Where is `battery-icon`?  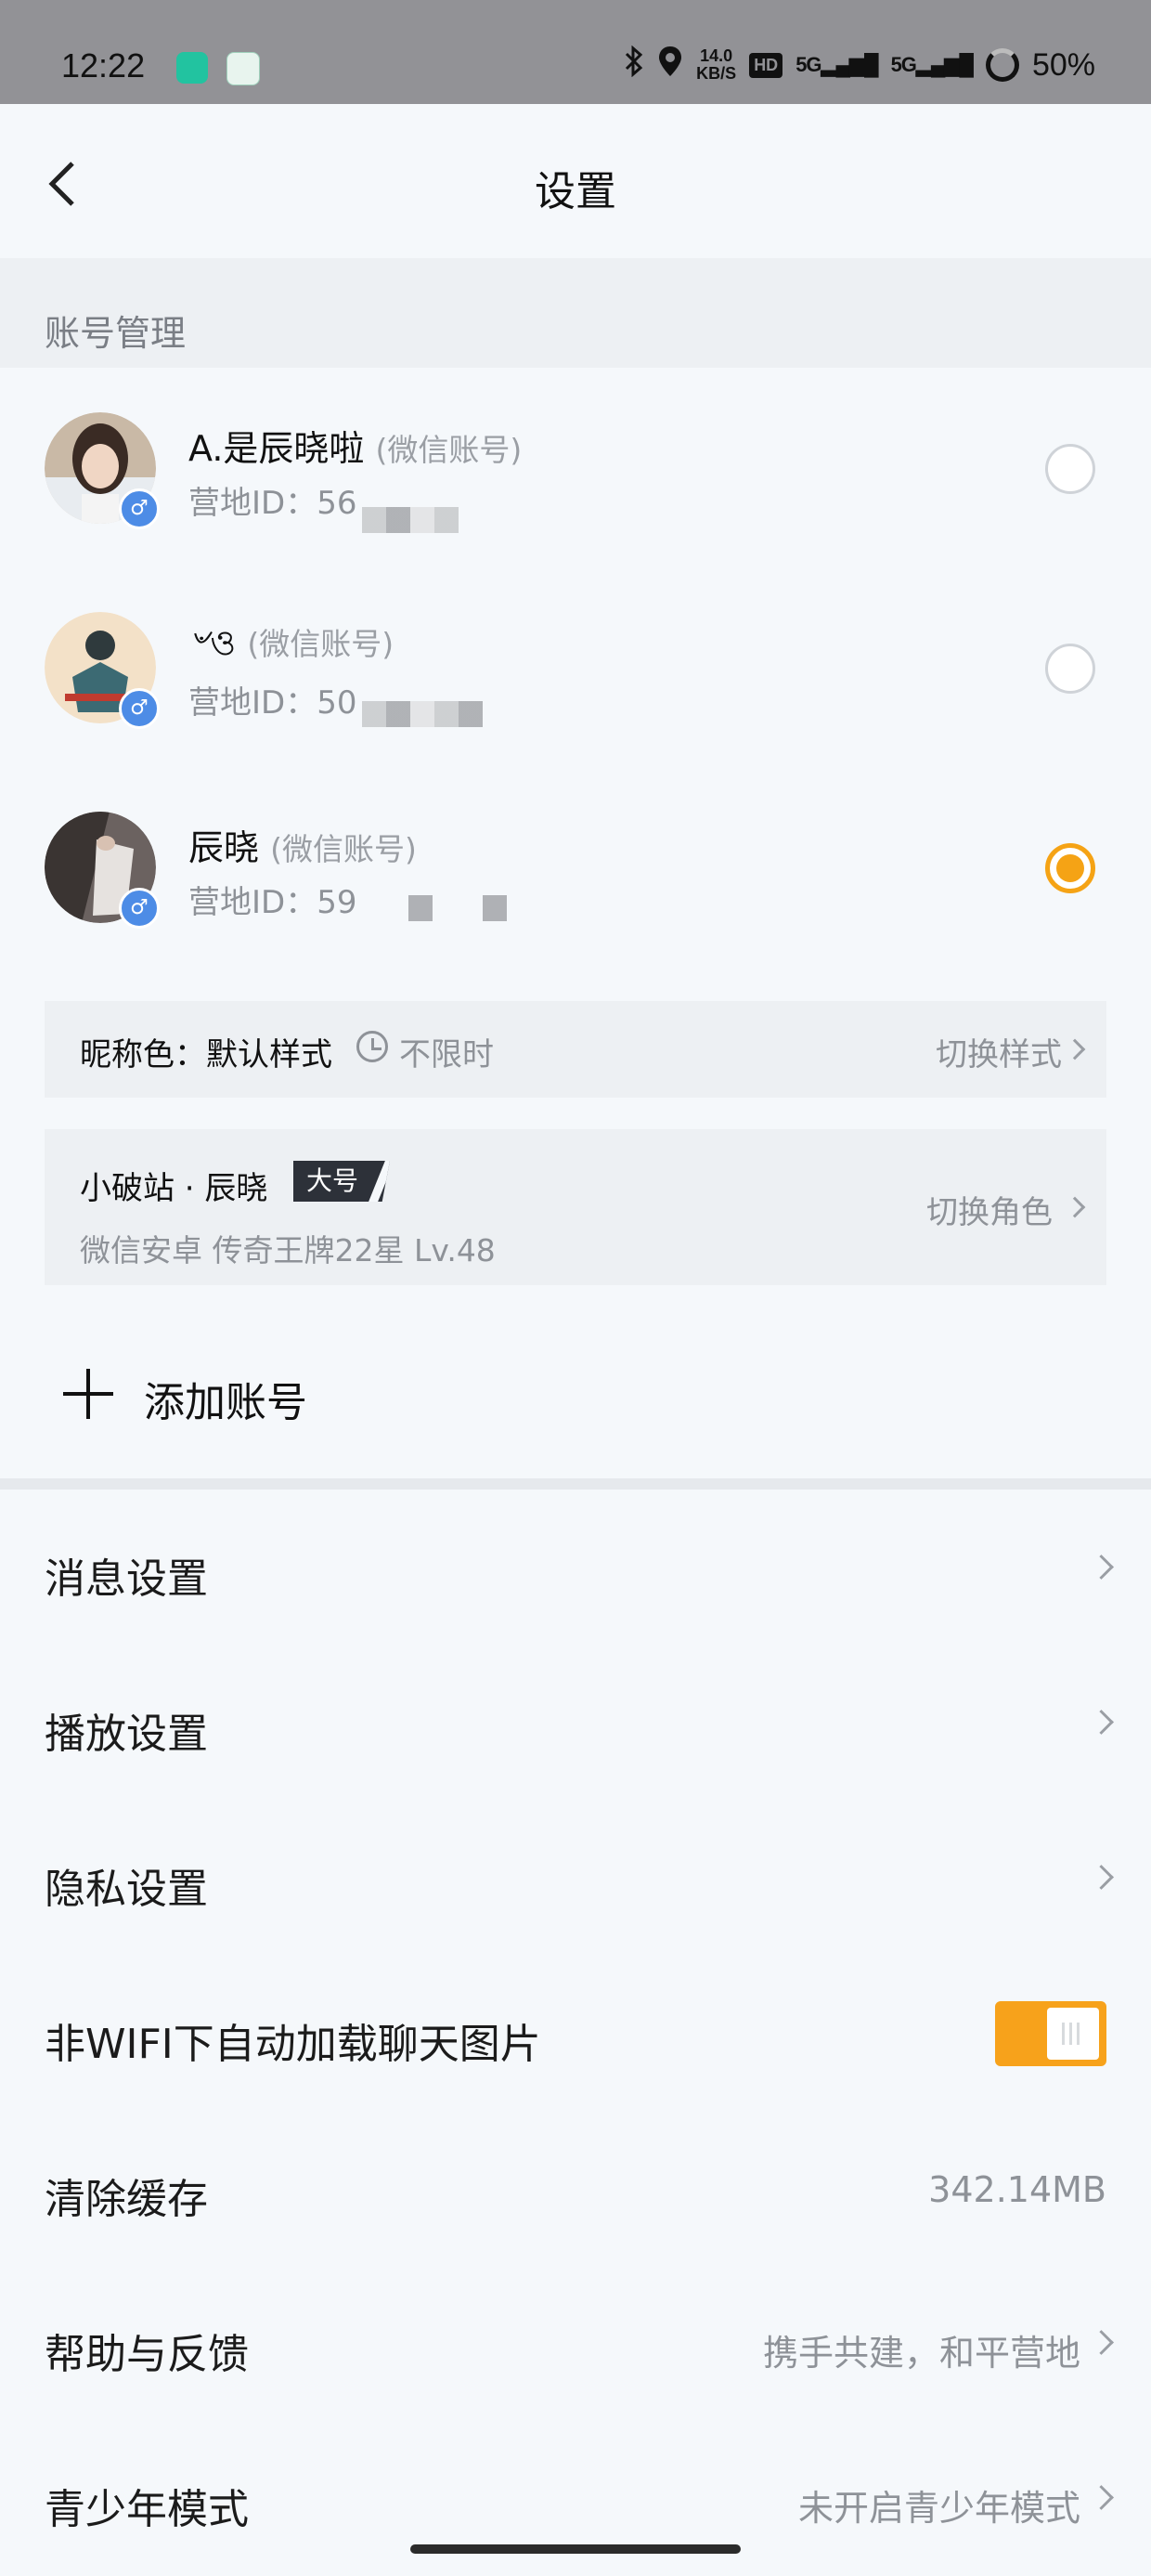
battery-icon is located at coordinates (1002, 65).